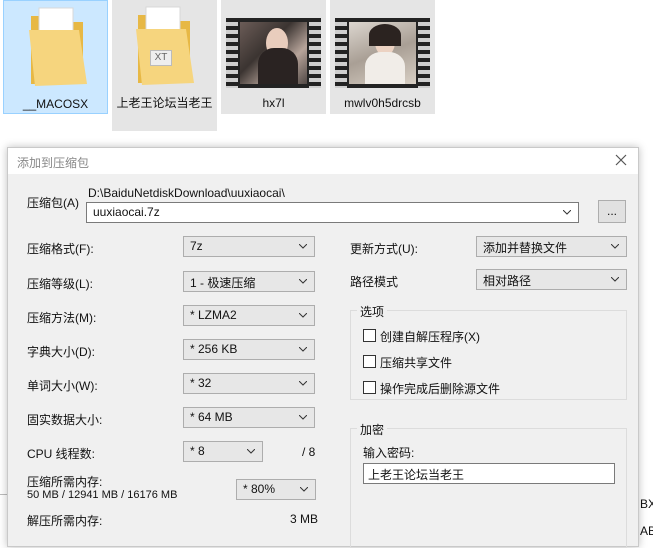  What do you see at coordinates (161, 58) in the screenshot?
I see `txt-badge: XT` at bounding box center [161, 58].